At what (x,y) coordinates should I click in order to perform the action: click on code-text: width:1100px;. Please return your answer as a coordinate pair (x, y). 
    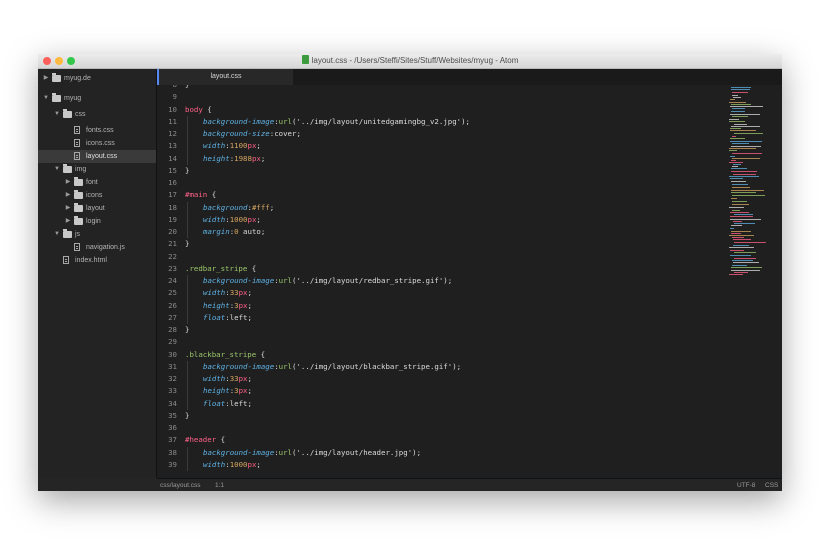
    Looking at the image, I should click on (232, 146).